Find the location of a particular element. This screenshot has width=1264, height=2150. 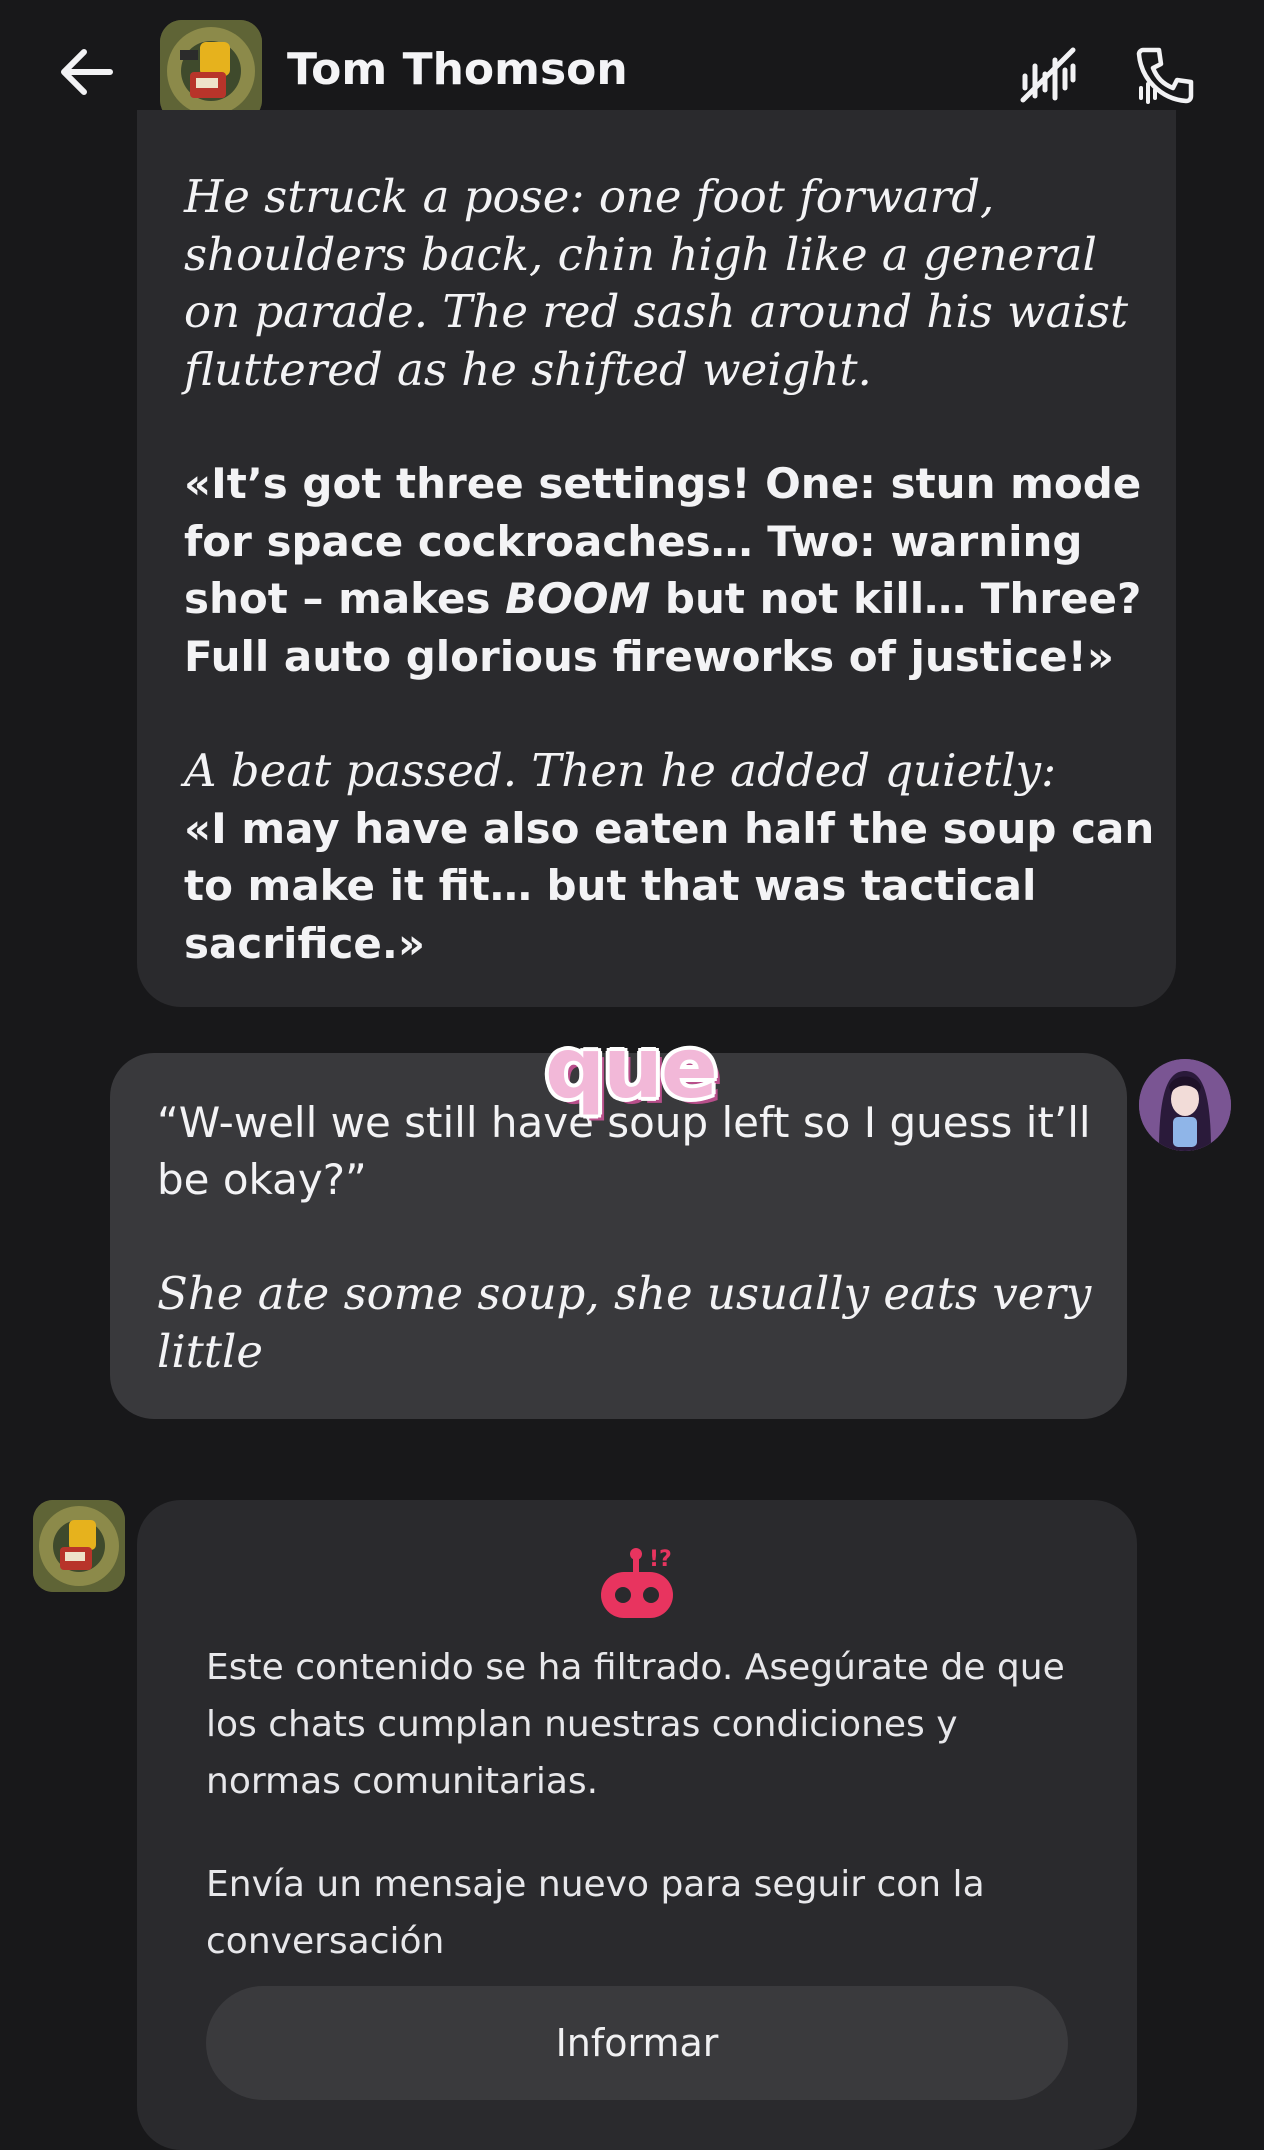

character-avatar is located at coordinates (211, 71).